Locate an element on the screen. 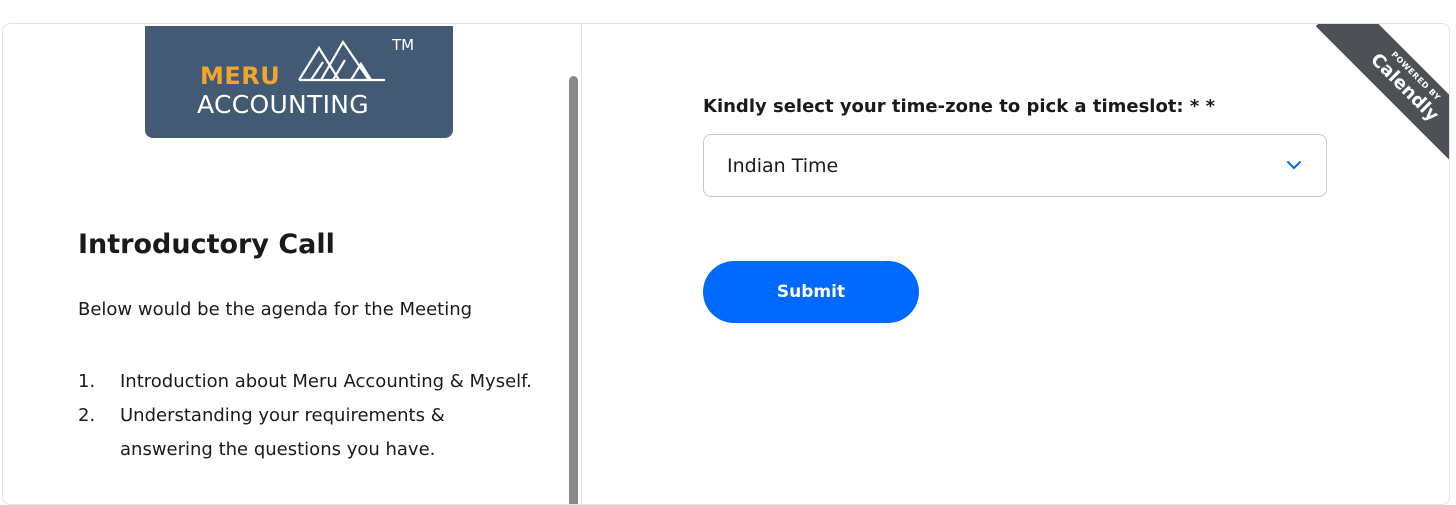  timezone-select: Indian Time is located at coordinates (1015, 165).